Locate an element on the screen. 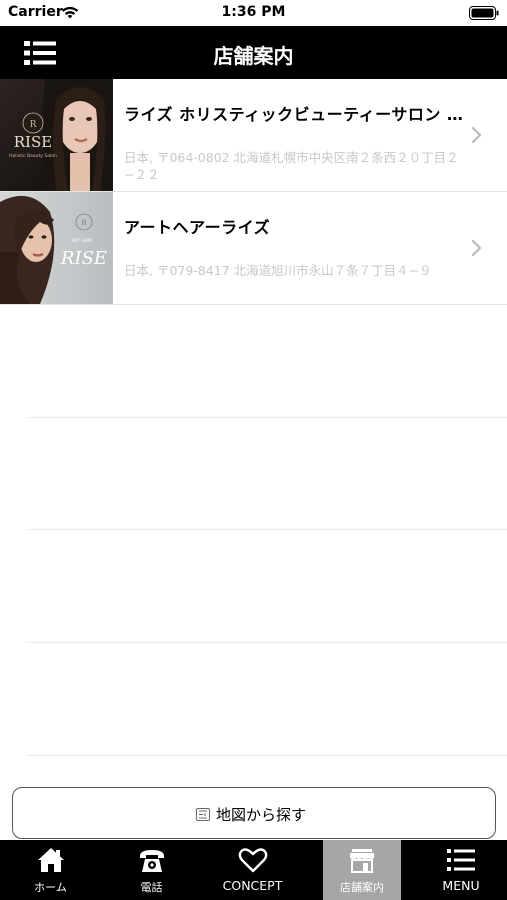 The width and height of the screenshot is (507, 900). tab-label: 店舗案内 is located at coordinates (362, 887).